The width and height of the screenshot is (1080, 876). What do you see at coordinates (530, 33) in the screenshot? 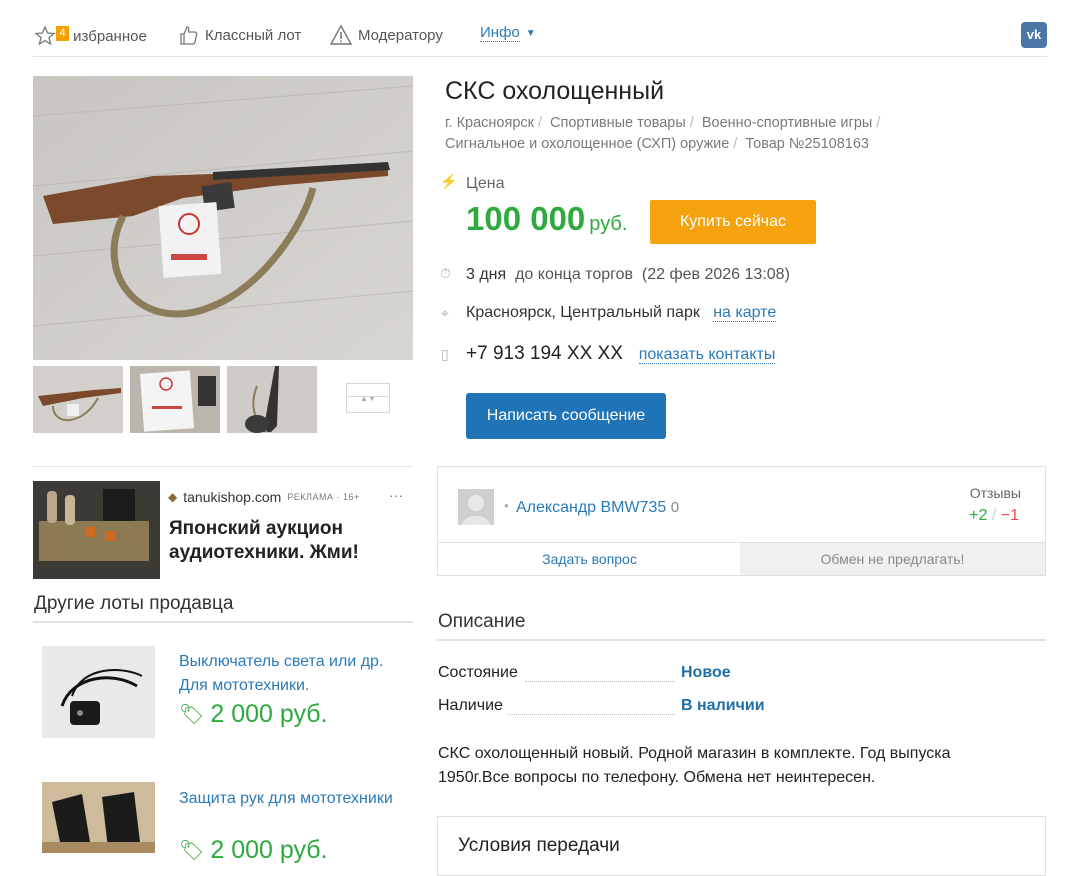
I see `caret-down-icon: ▼` at bounding box center [530, 33].